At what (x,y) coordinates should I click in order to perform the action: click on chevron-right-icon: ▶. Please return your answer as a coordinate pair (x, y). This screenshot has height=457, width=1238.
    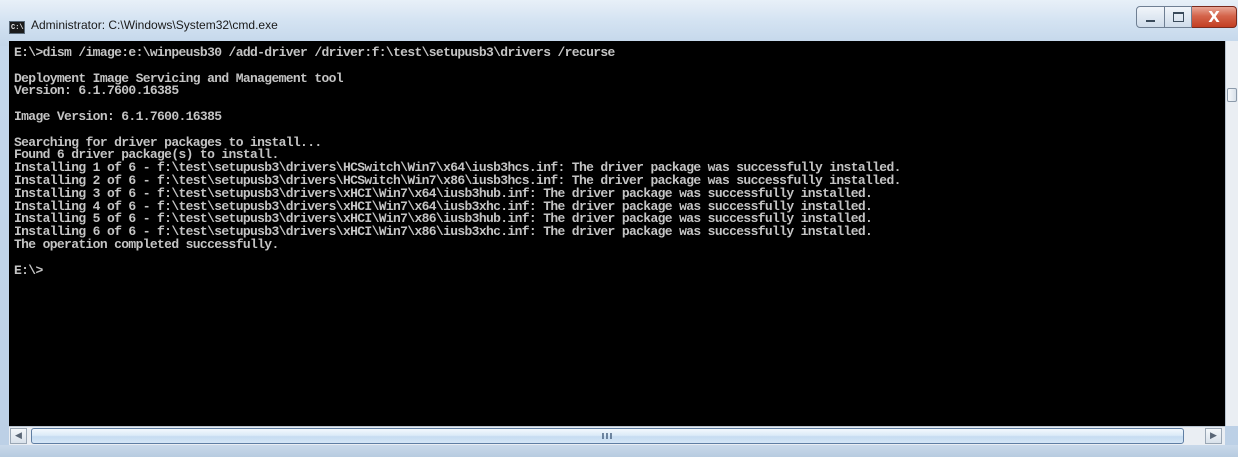
    Looking at the image, I should click on (1213, 436).